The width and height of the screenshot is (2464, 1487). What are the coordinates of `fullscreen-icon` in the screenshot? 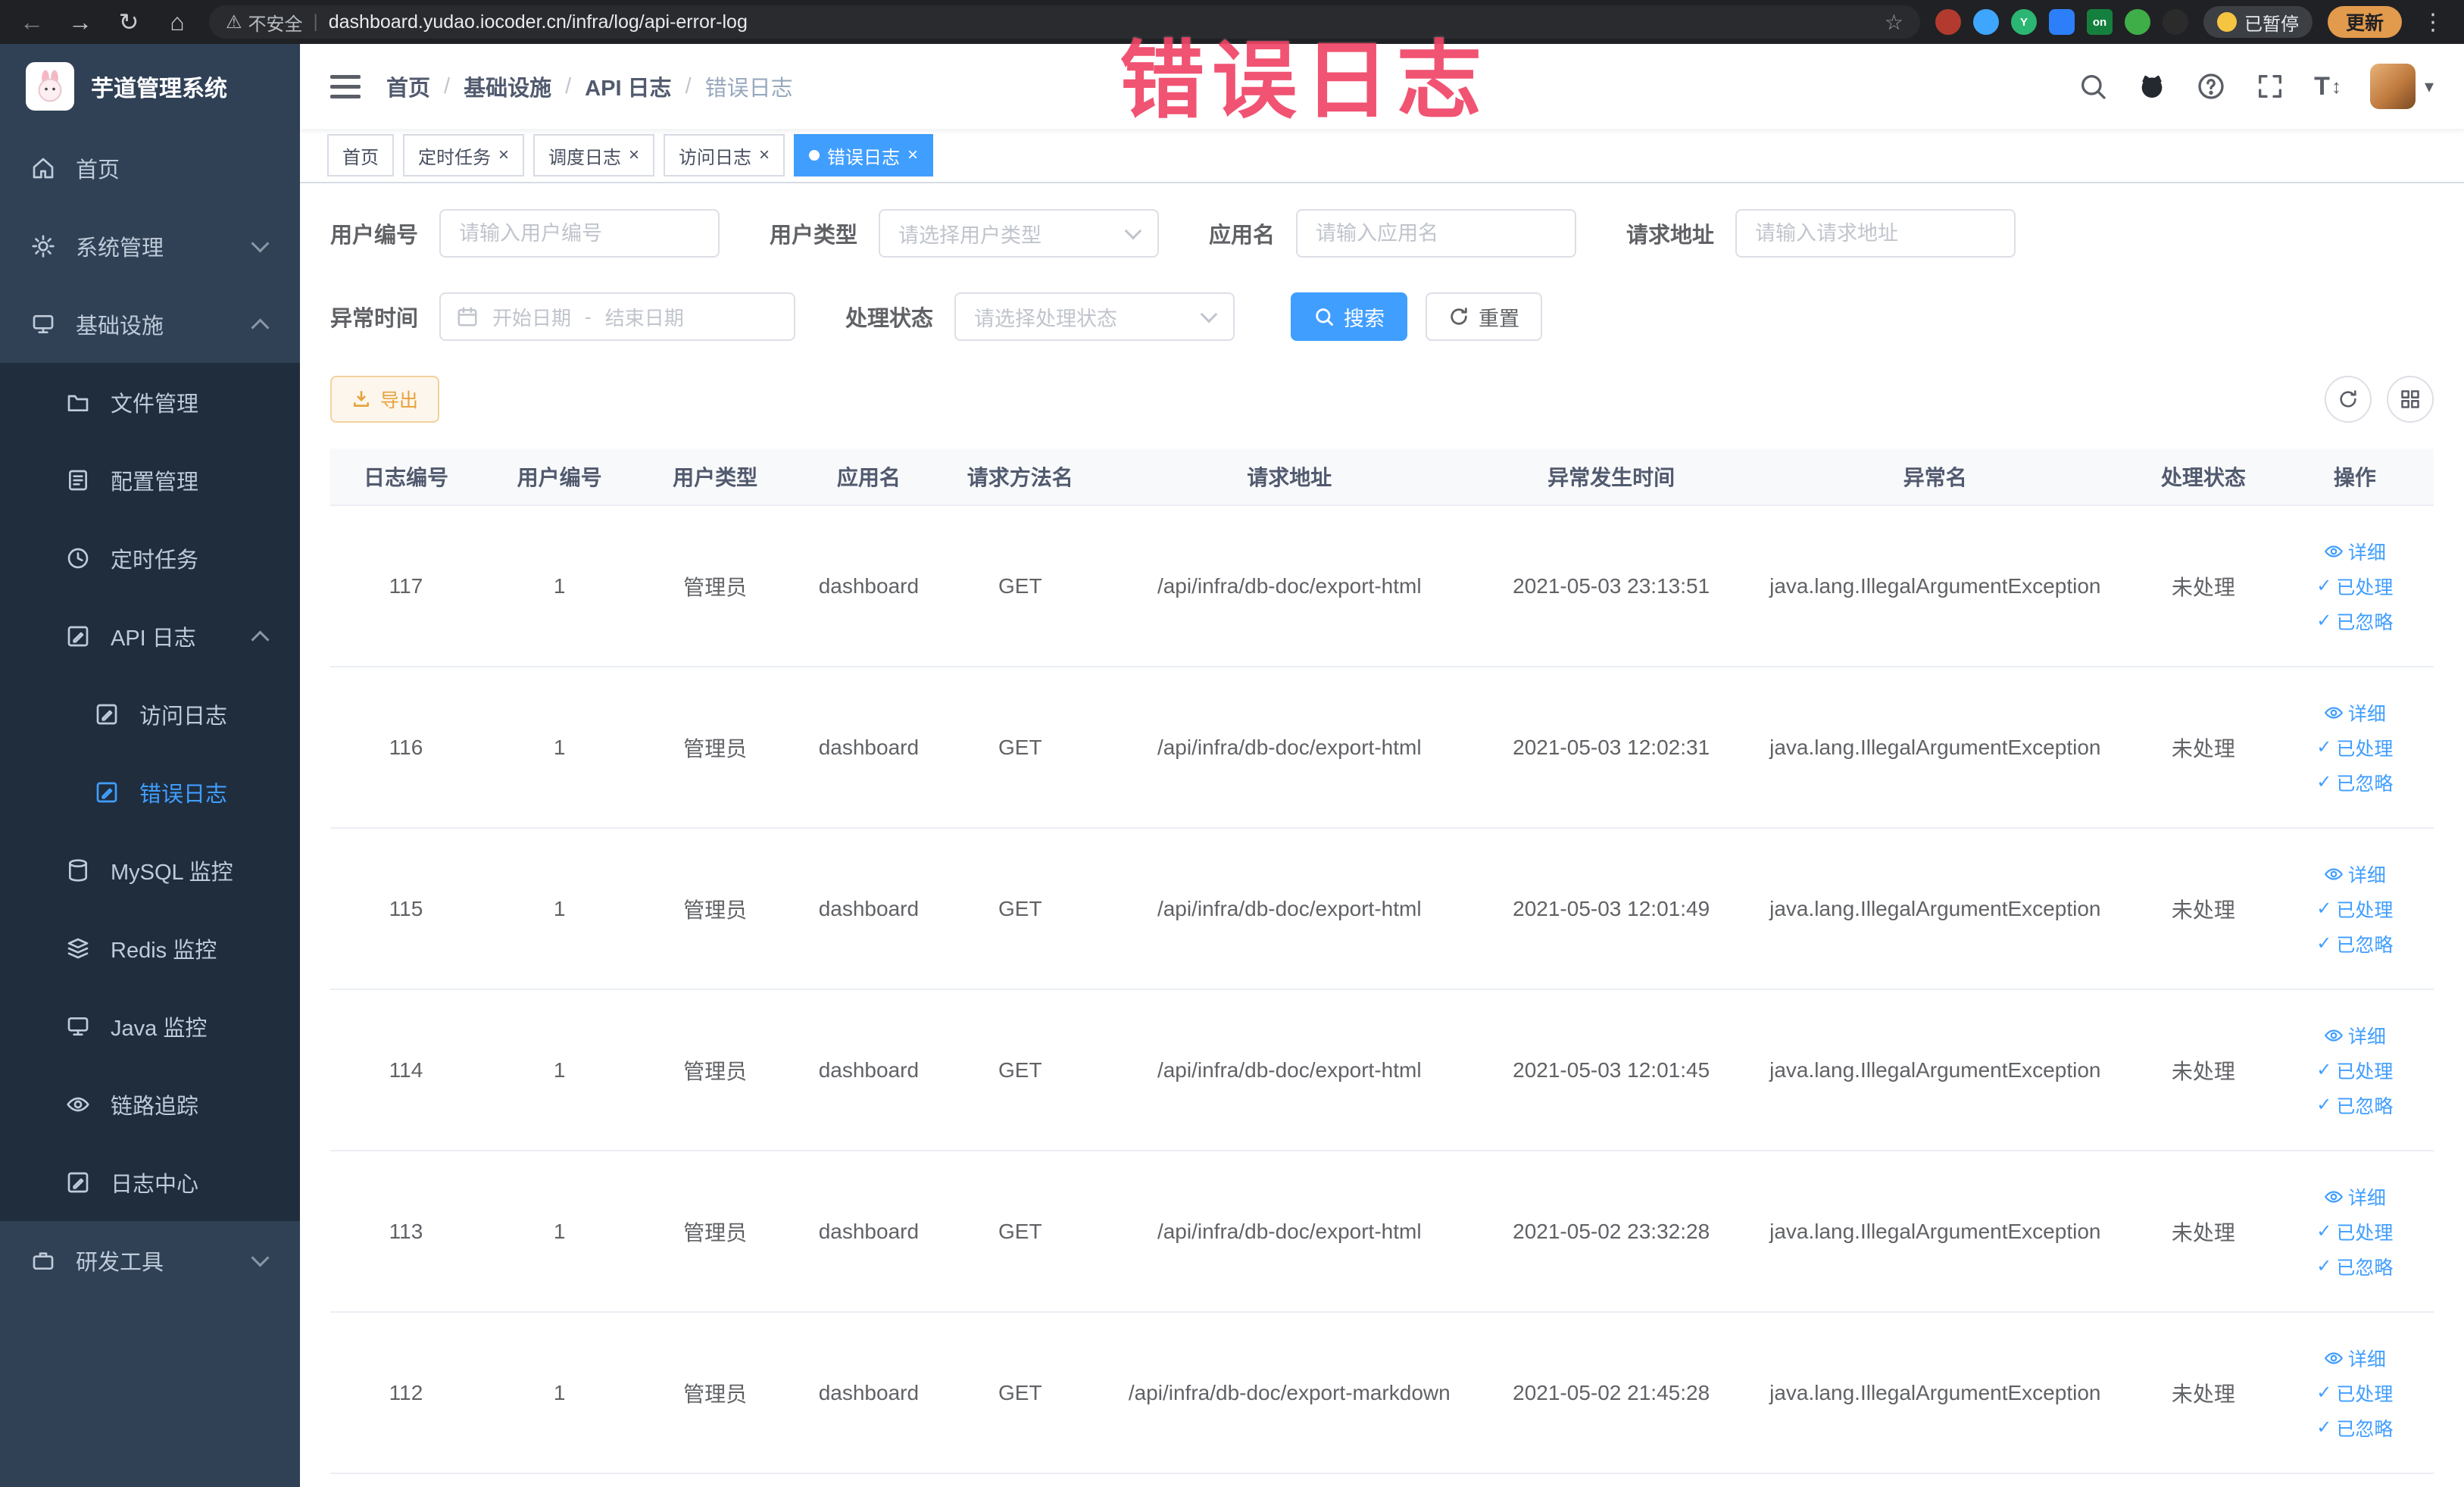 It's located at (2270, 86).